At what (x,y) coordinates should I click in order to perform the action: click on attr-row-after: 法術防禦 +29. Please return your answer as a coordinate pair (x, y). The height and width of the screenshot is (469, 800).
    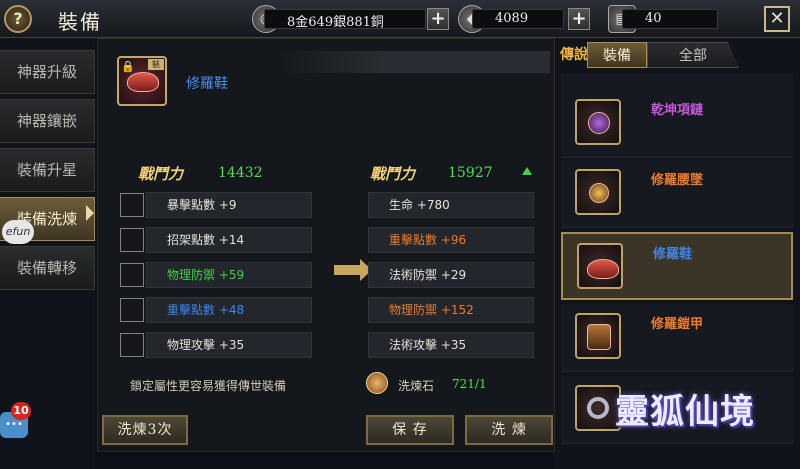
    Looking at the image, I should click on (451, 275).